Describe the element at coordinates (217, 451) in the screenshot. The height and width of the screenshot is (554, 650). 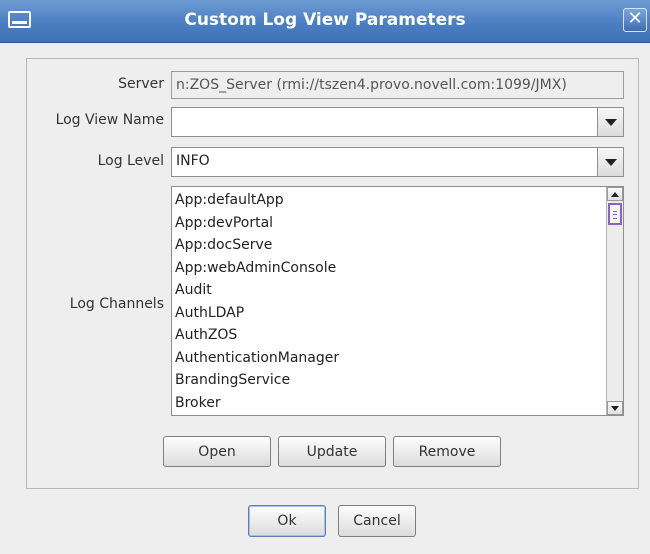
I see `open-button: Open` at that location.